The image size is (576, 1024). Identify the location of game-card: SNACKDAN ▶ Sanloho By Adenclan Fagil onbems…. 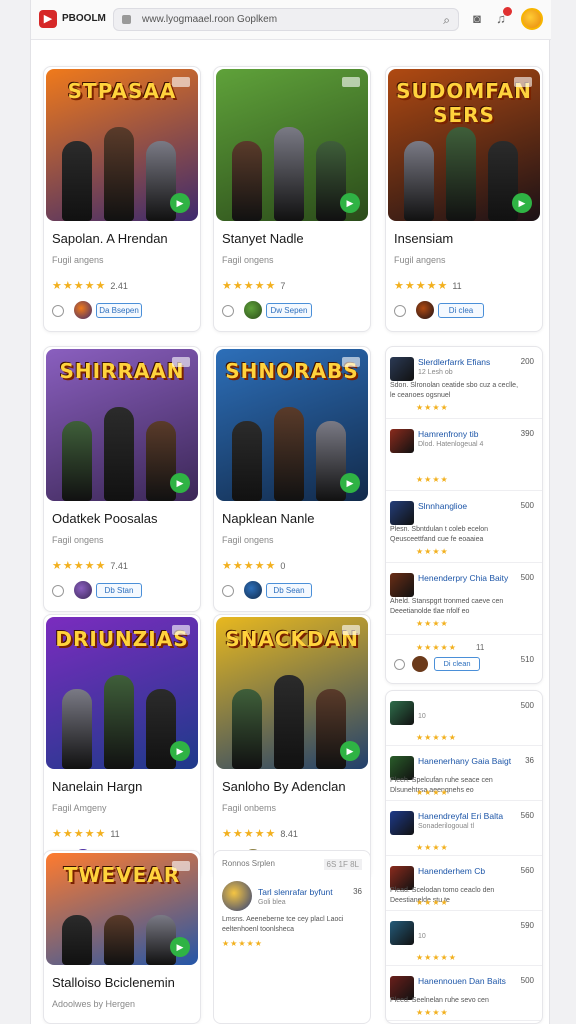
(292, 747).